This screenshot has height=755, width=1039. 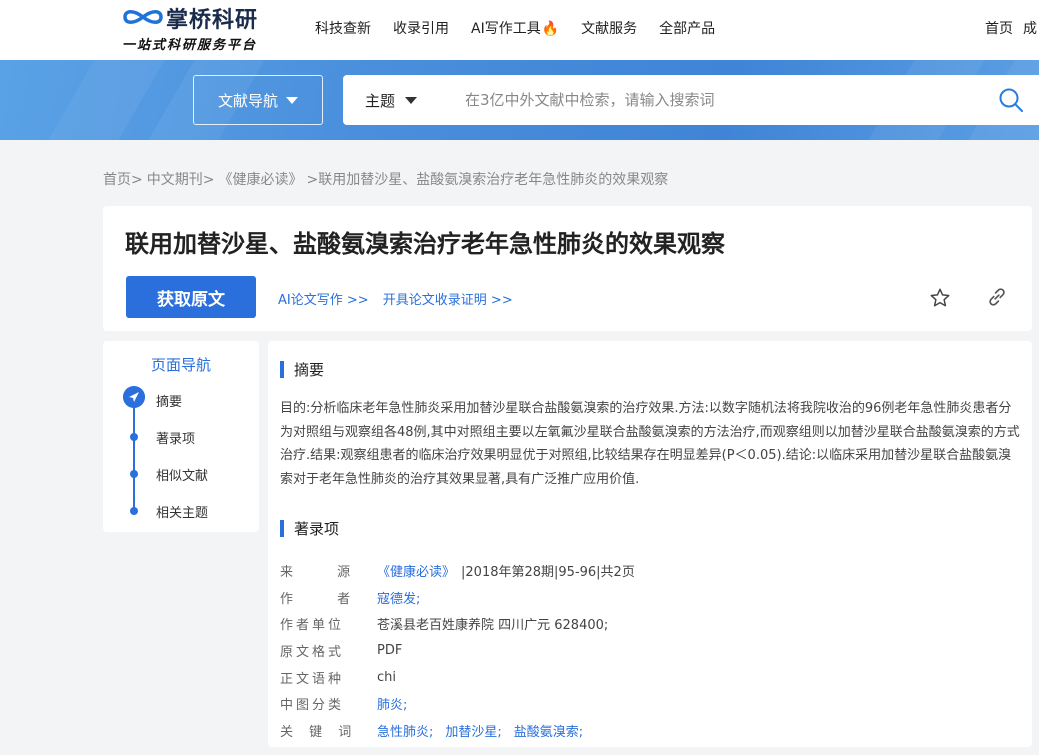 I want to click on meta-row-source: 来 源 《健康必读》 |2018年第28期|95-96|共2页, so click(x=650, y=570).